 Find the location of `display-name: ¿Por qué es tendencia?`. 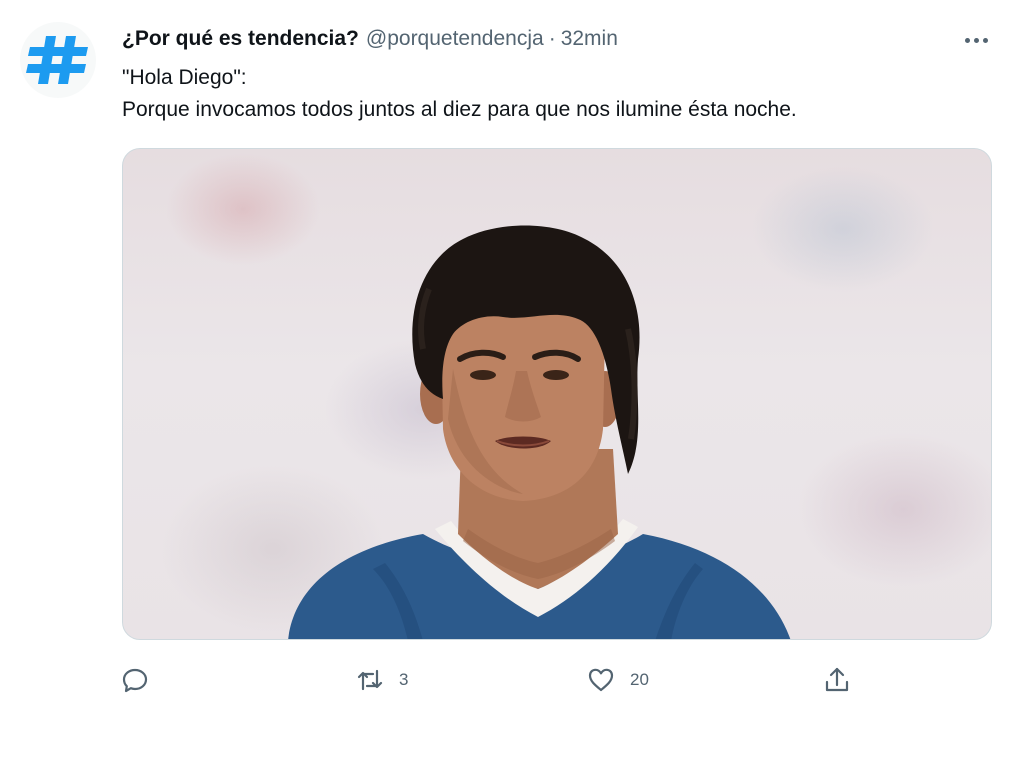

display-name: ¿Por qué es tendencia? is located at coordinates (240, 39).